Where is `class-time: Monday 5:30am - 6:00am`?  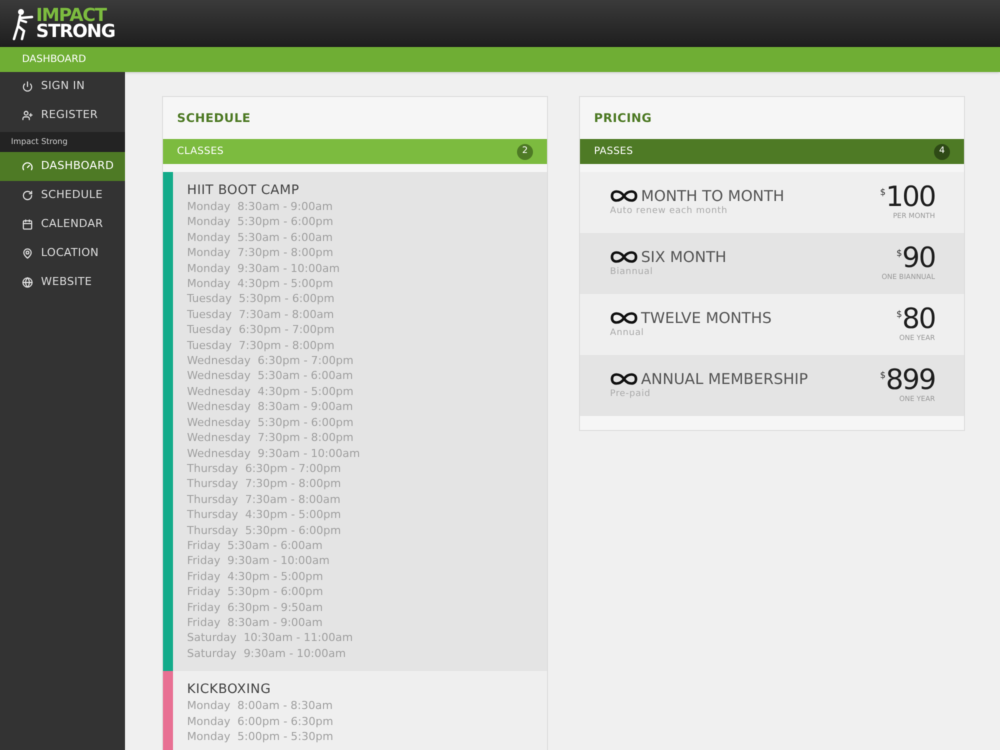 class-time: Monday 5:30am - 6:00am is located at coordinates (260, 238).